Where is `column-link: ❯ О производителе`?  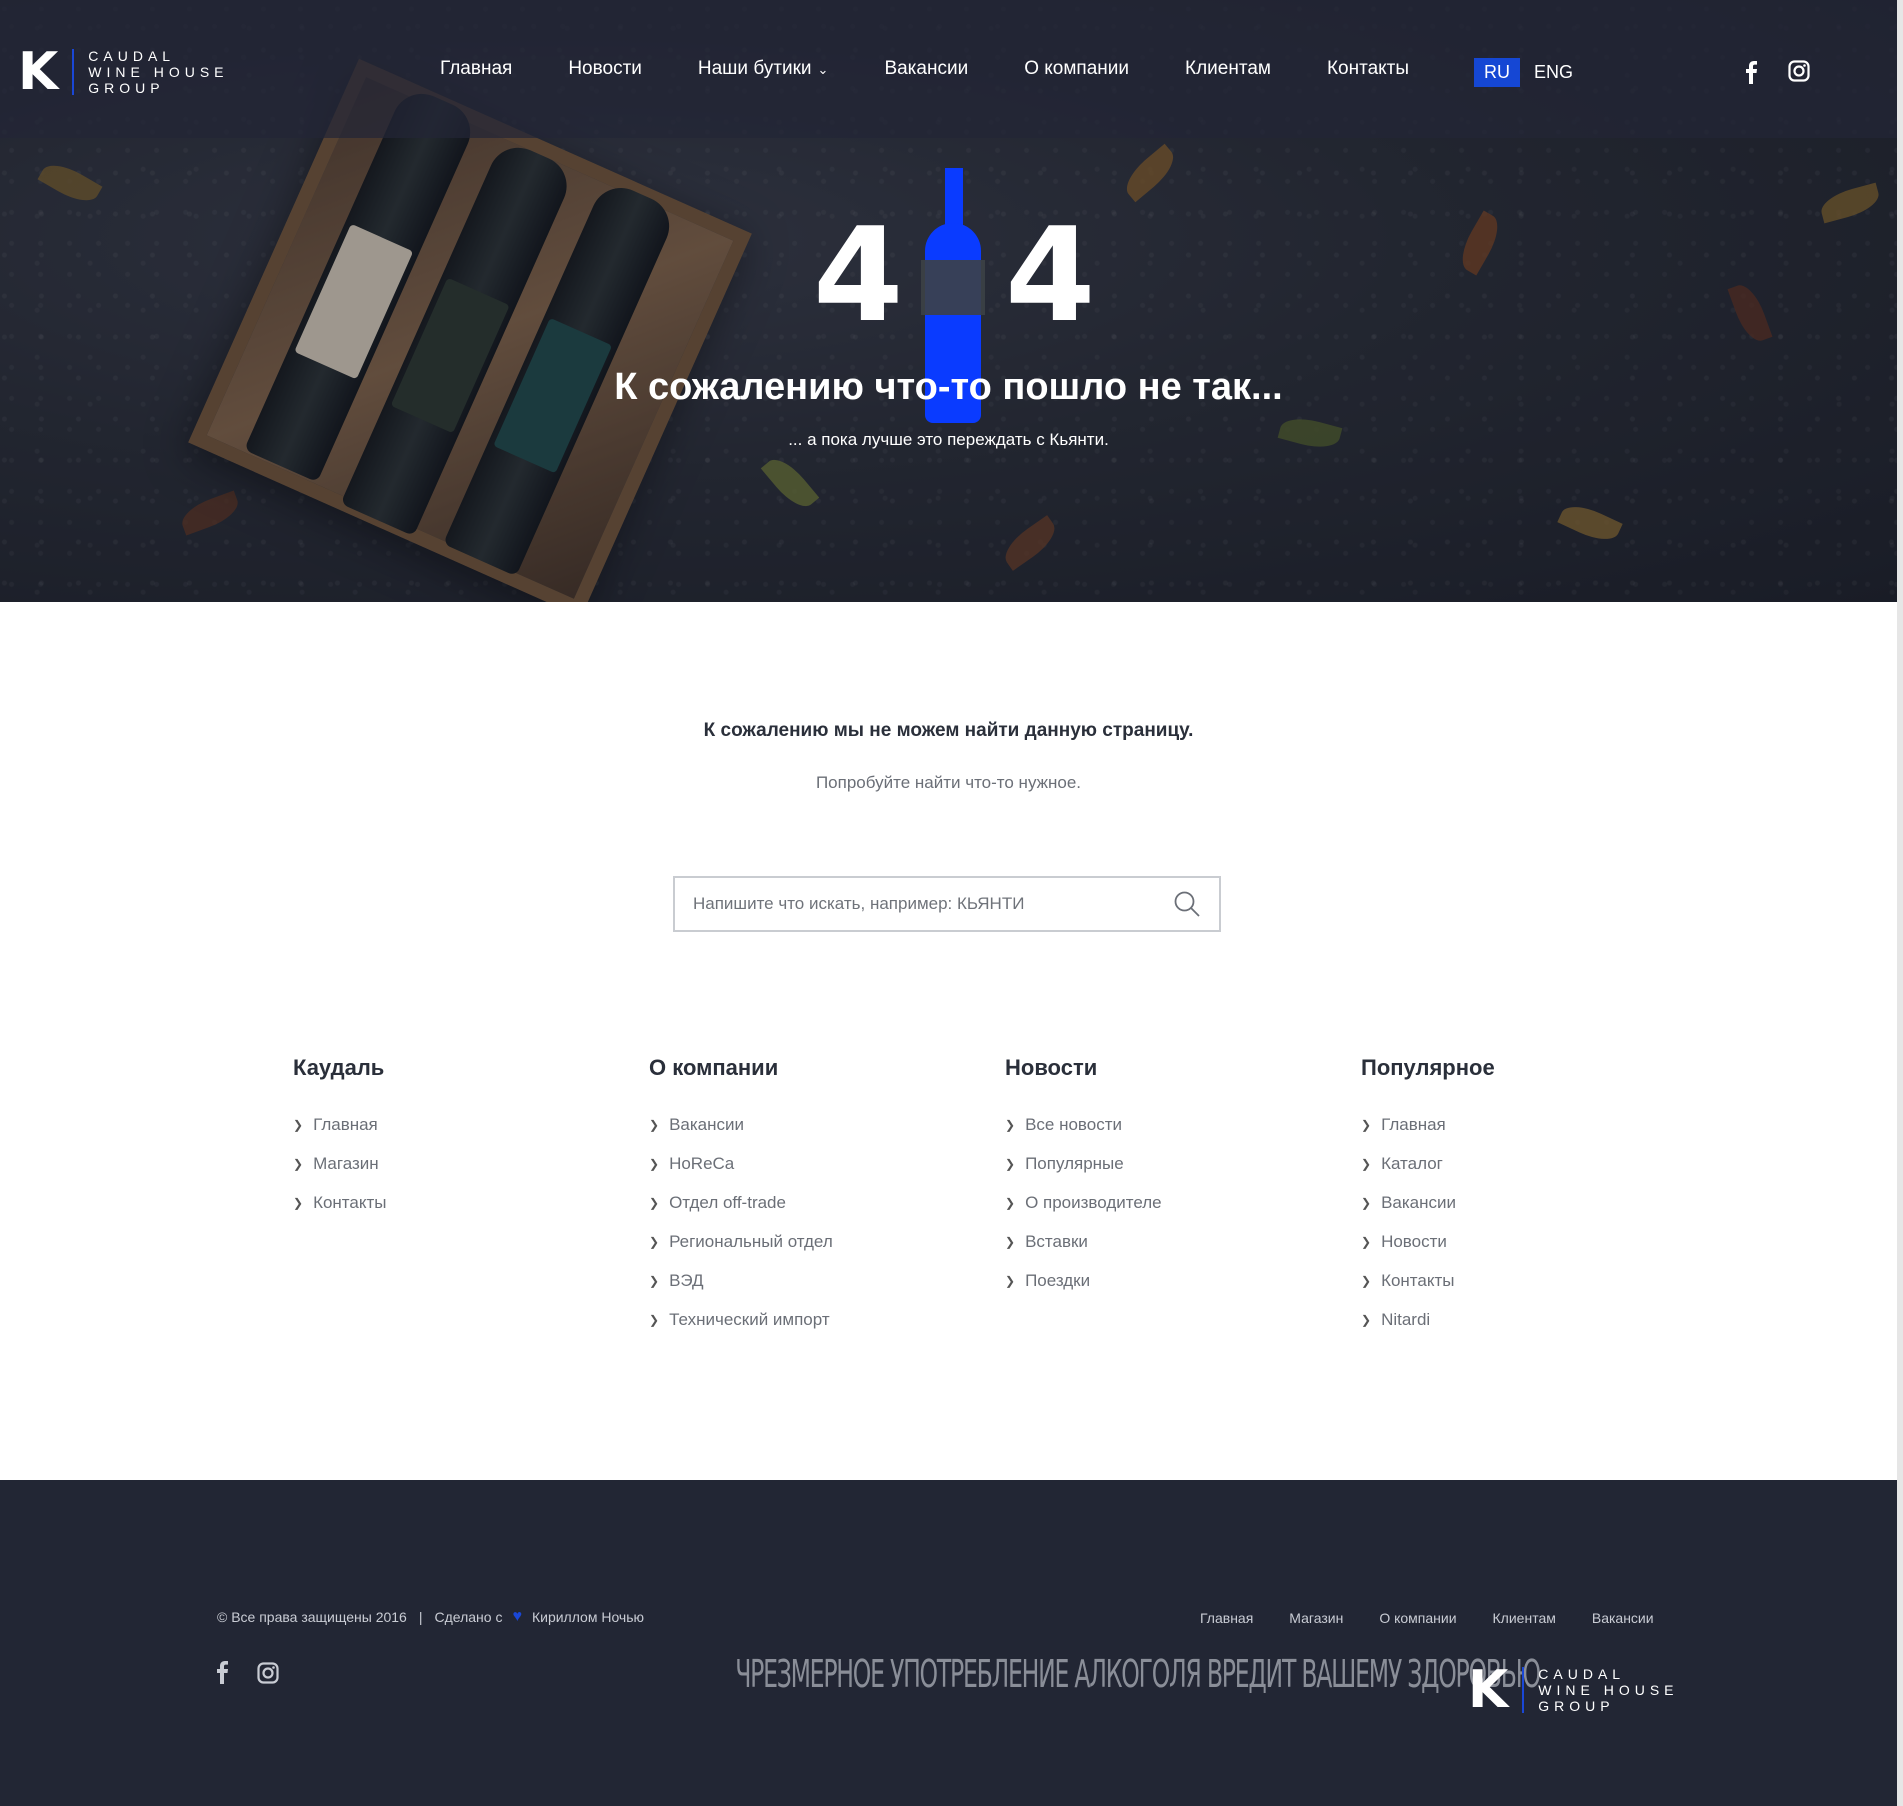
column-link: ❯ О производителе is located at coordinates (1083, 1202).